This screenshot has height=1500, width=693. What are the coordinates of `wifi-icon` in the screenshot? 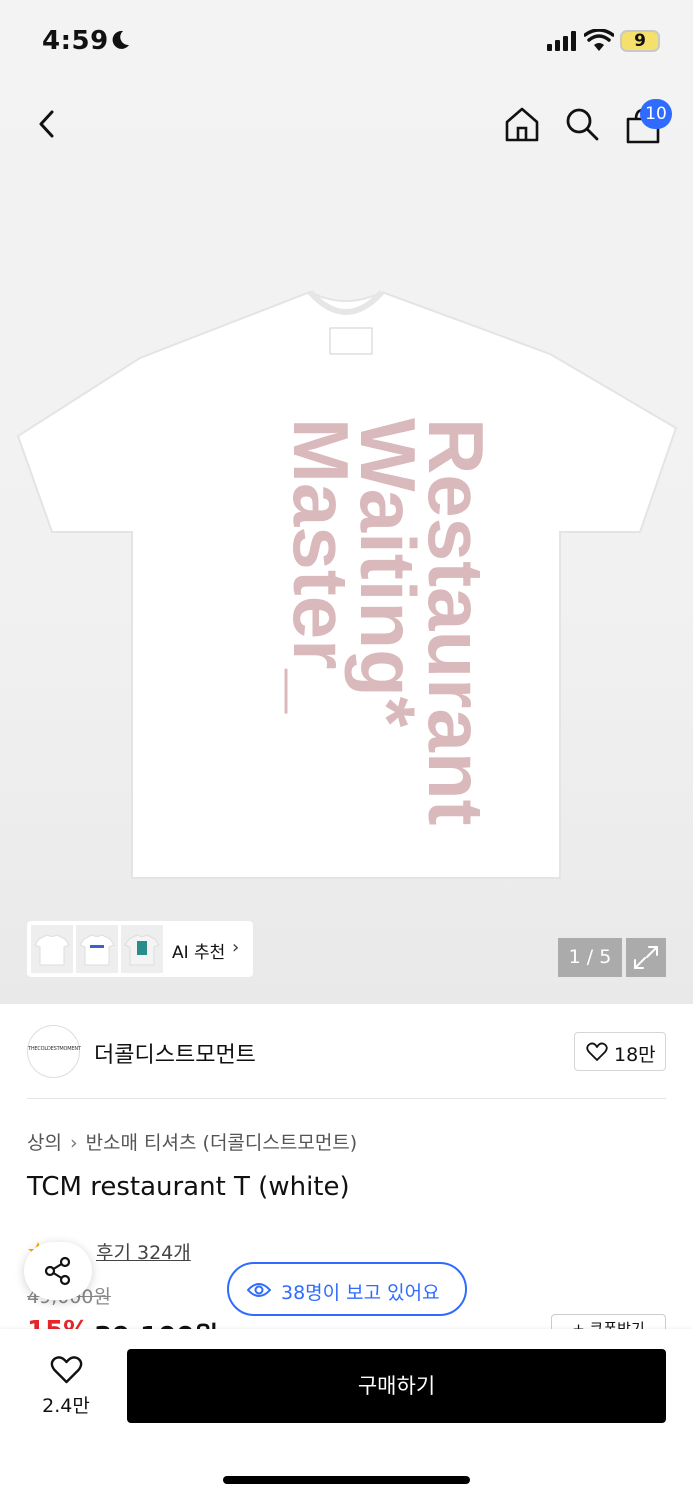 It's located at (599, 40).